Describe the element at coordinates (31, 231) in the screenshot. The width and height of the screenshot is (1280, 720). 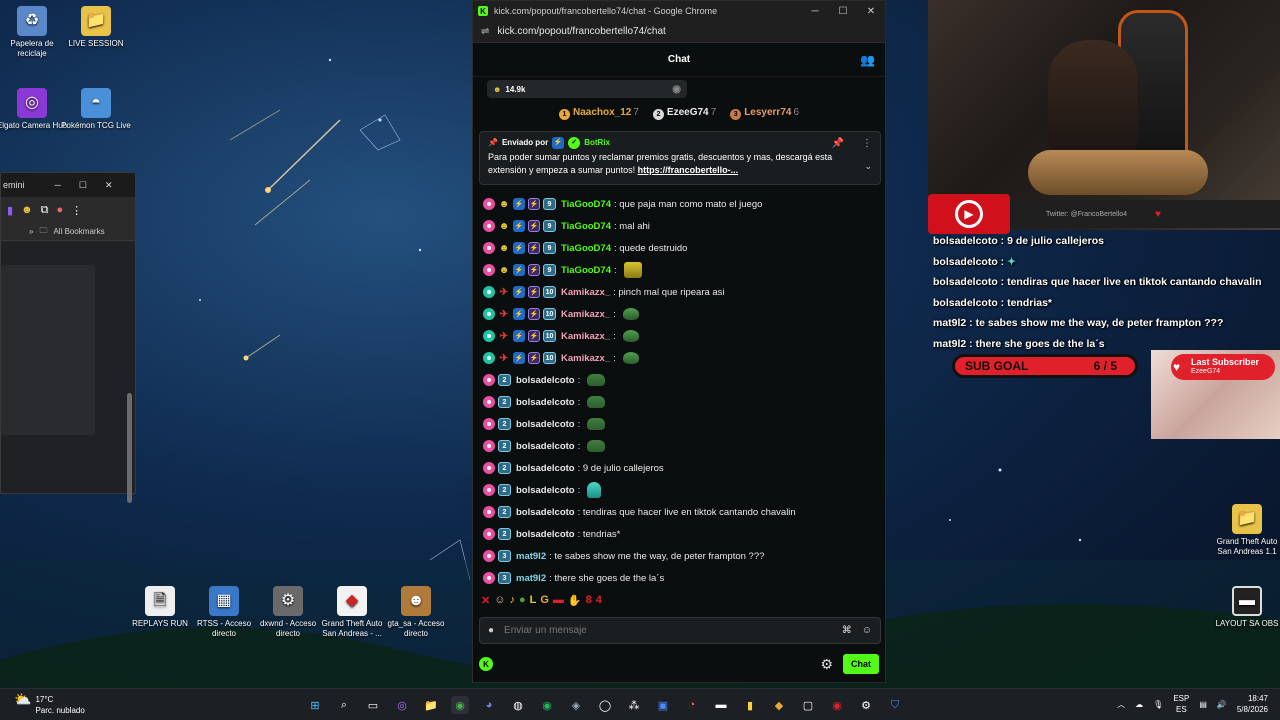
I see `chevron-right-icon: »` at that location.